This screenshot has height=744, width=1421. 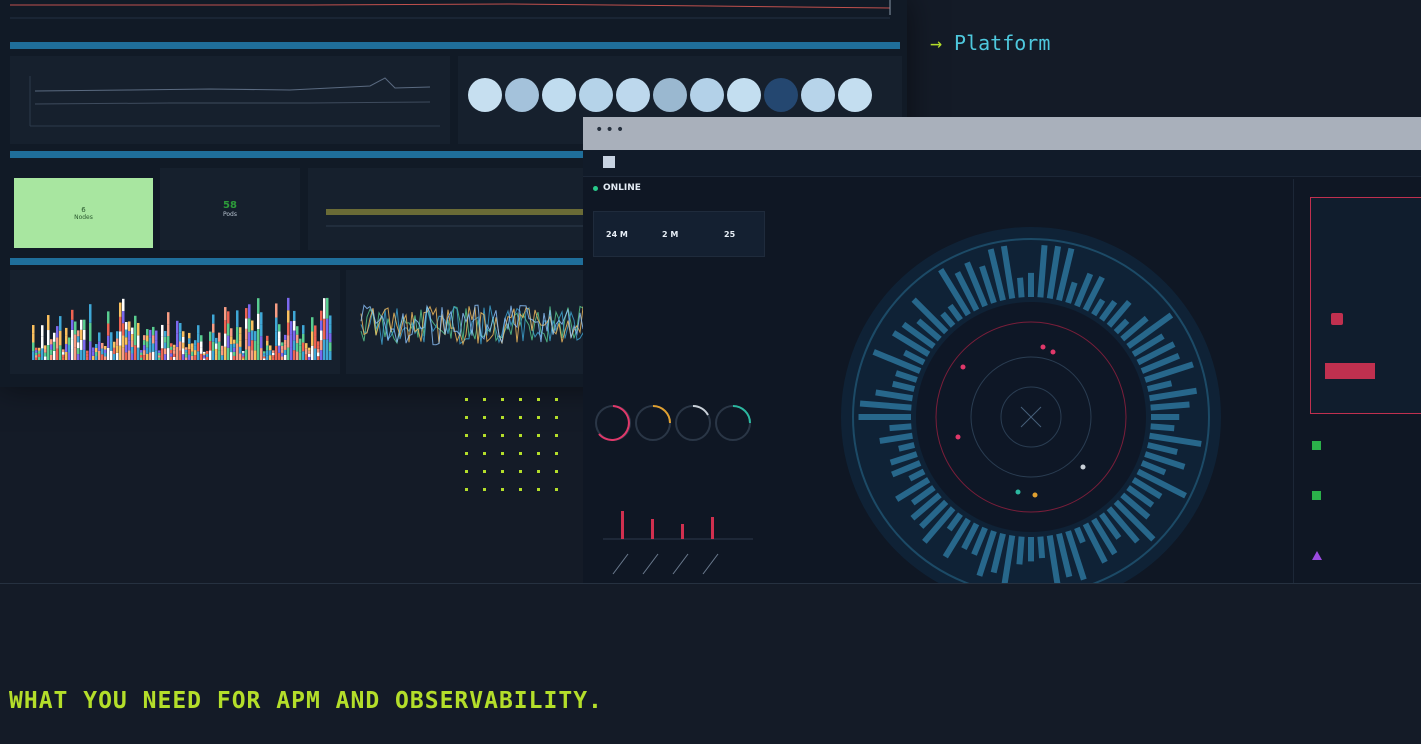 I want to click on right-arrow-icon: →, so click(x=936, y=43).